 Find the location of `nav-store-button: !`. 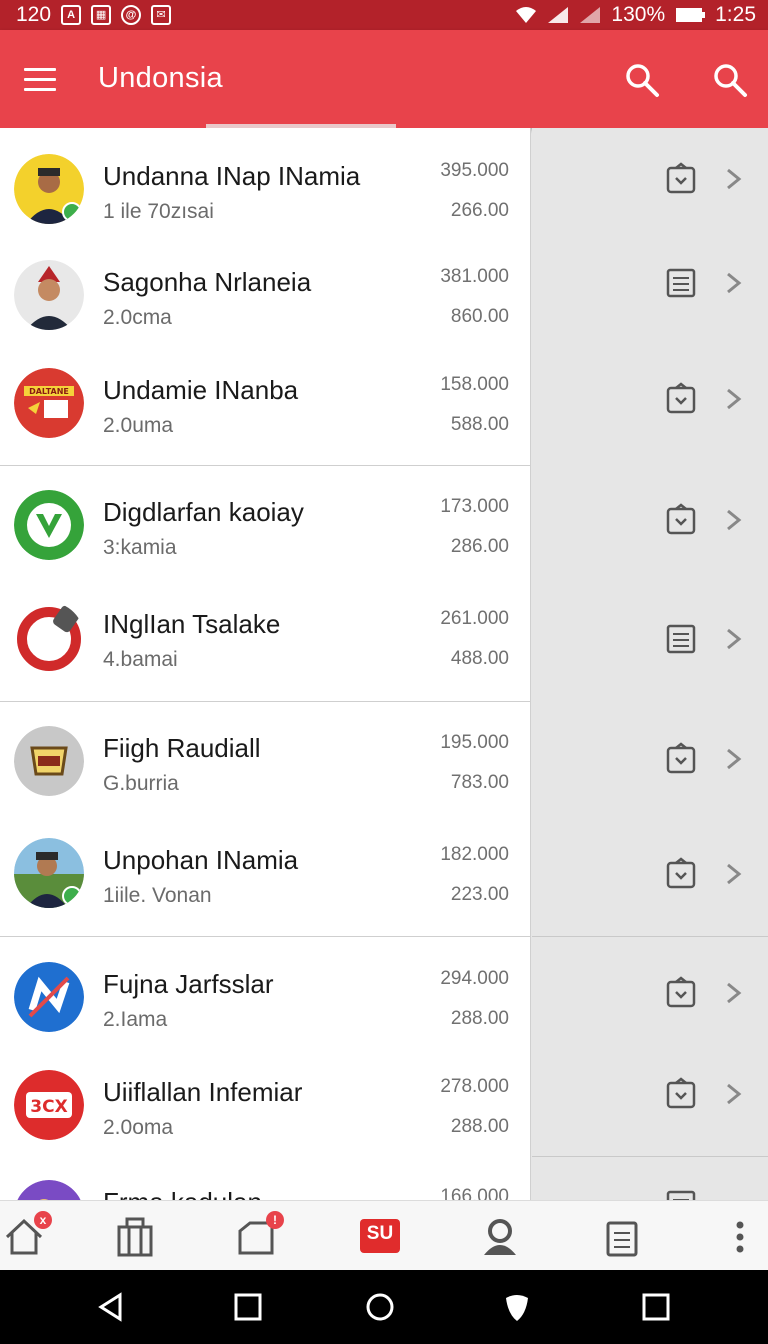

nav-store-button: ! is located at coordinates (259, 1235).